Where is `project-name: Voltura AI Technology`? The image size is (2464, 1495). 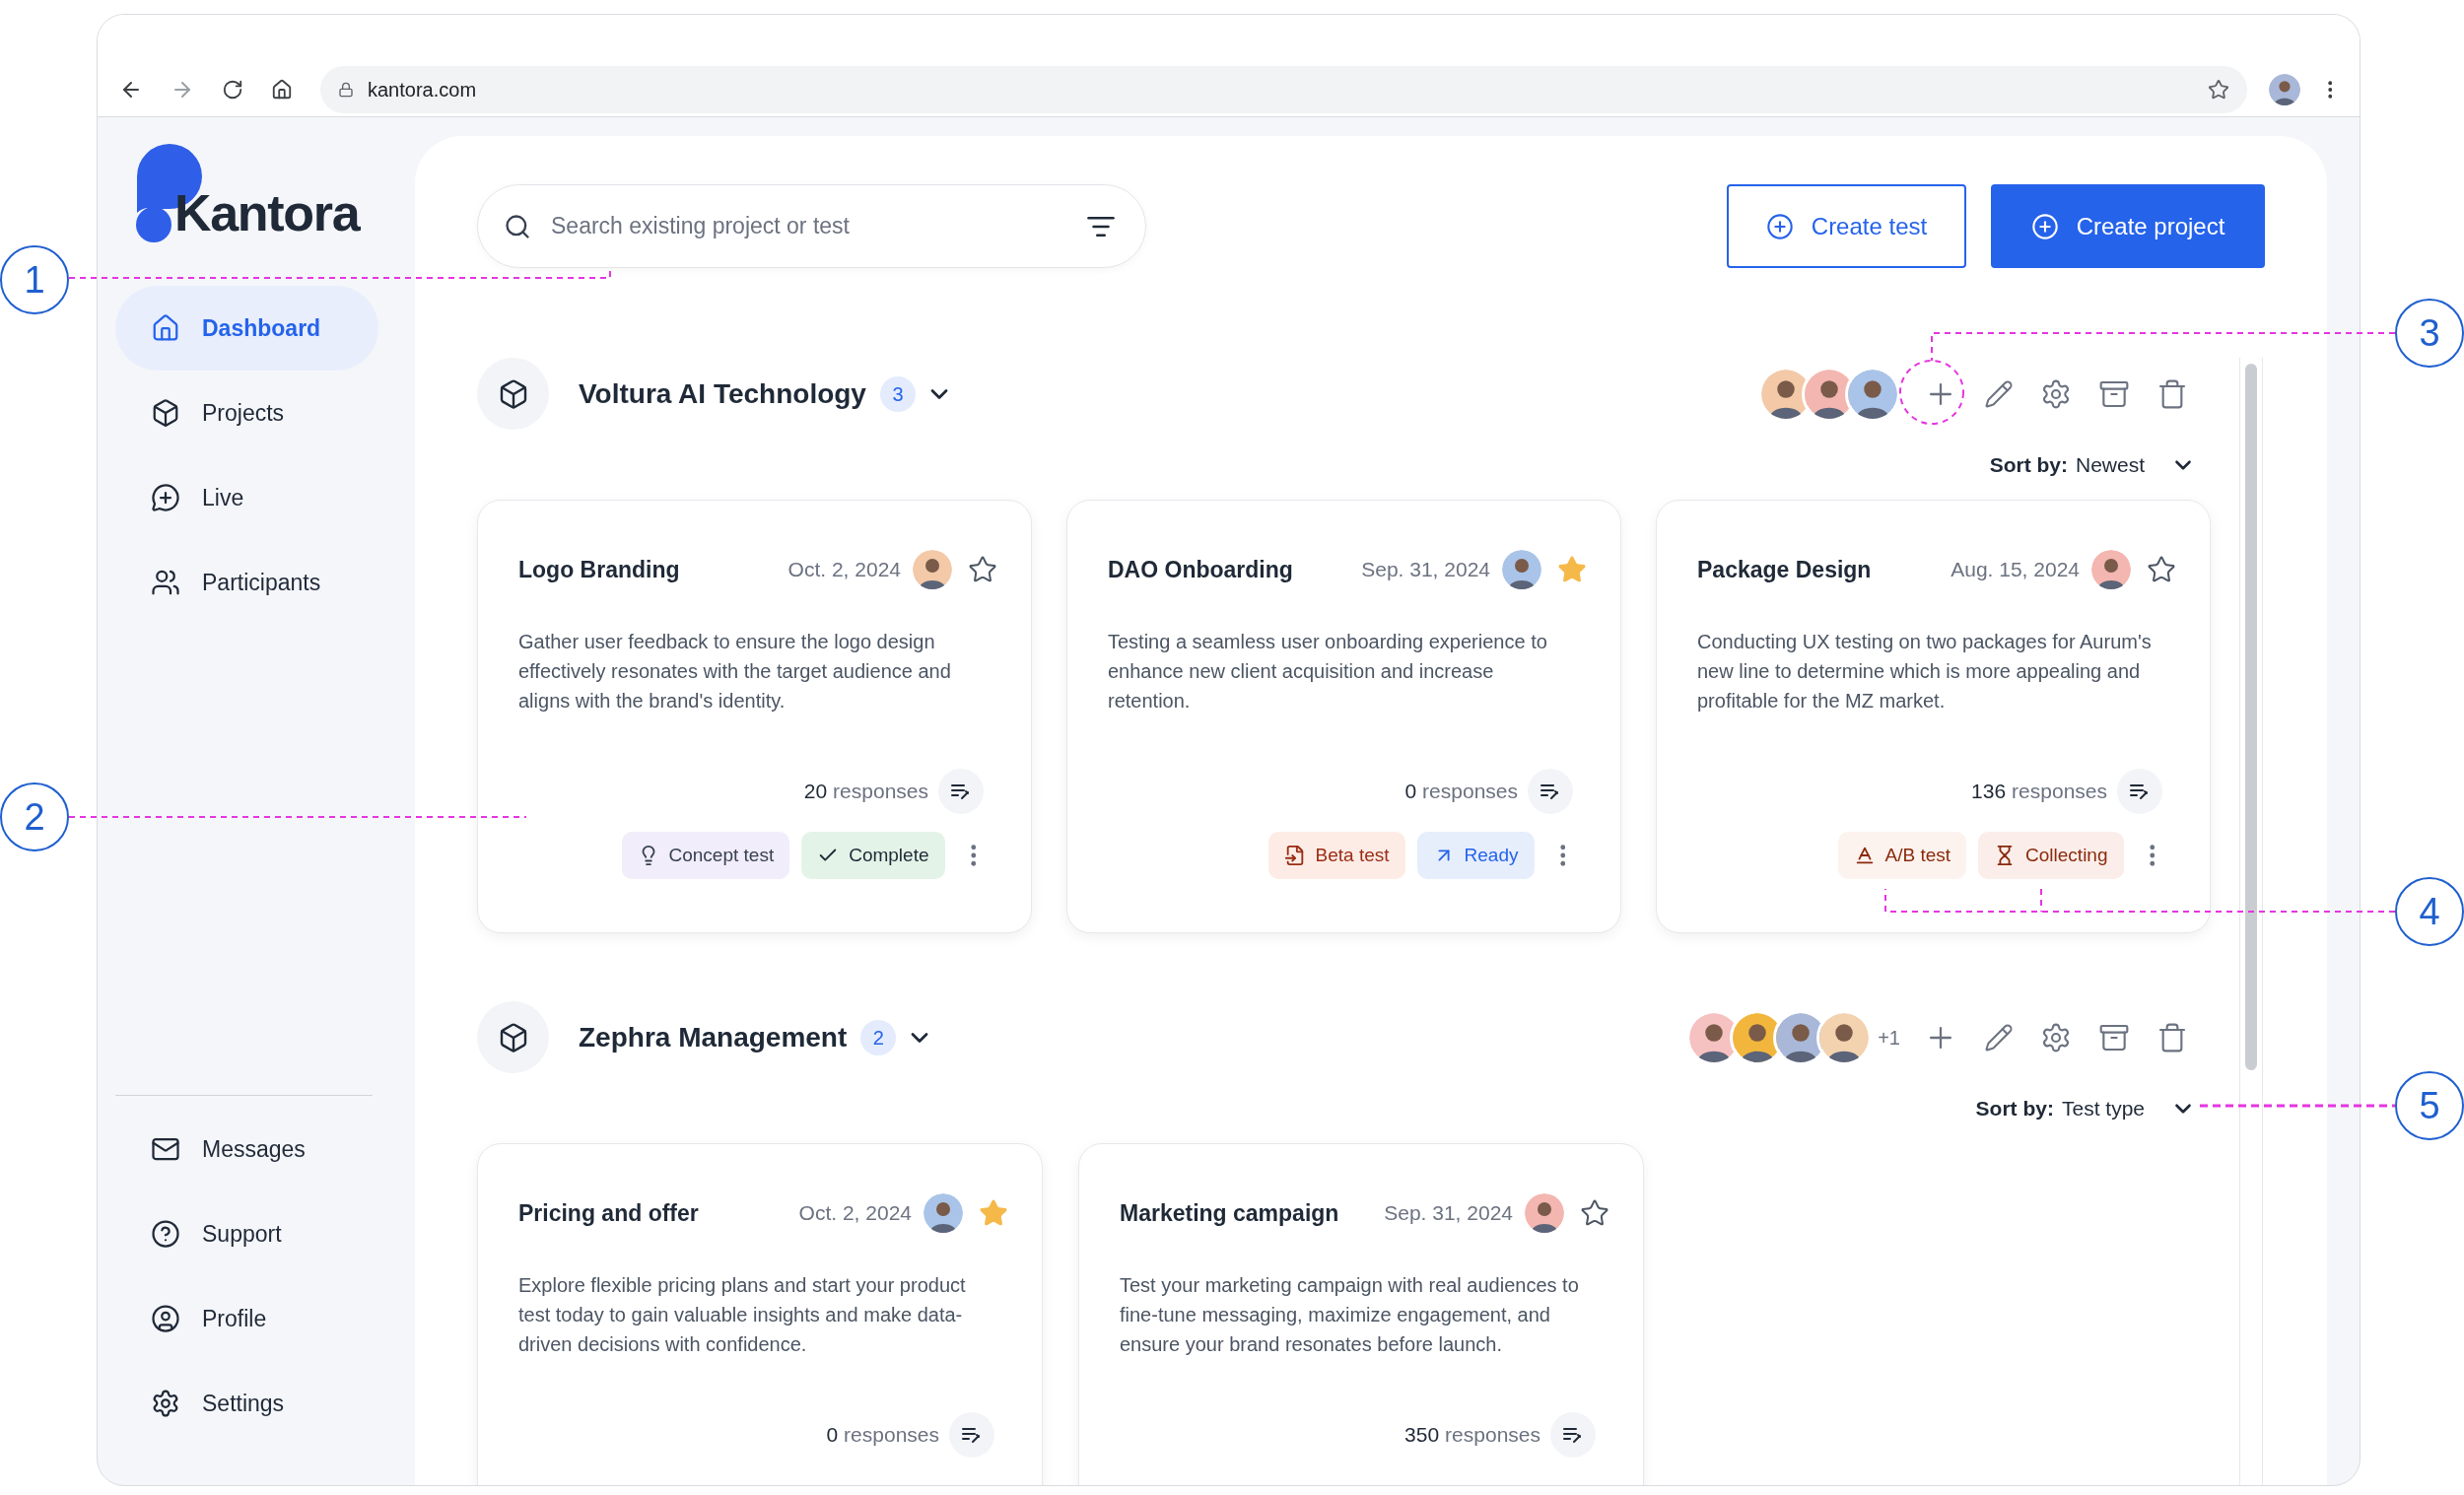
project-name: Voltura AI Technology is located at coordinates (722, 393).